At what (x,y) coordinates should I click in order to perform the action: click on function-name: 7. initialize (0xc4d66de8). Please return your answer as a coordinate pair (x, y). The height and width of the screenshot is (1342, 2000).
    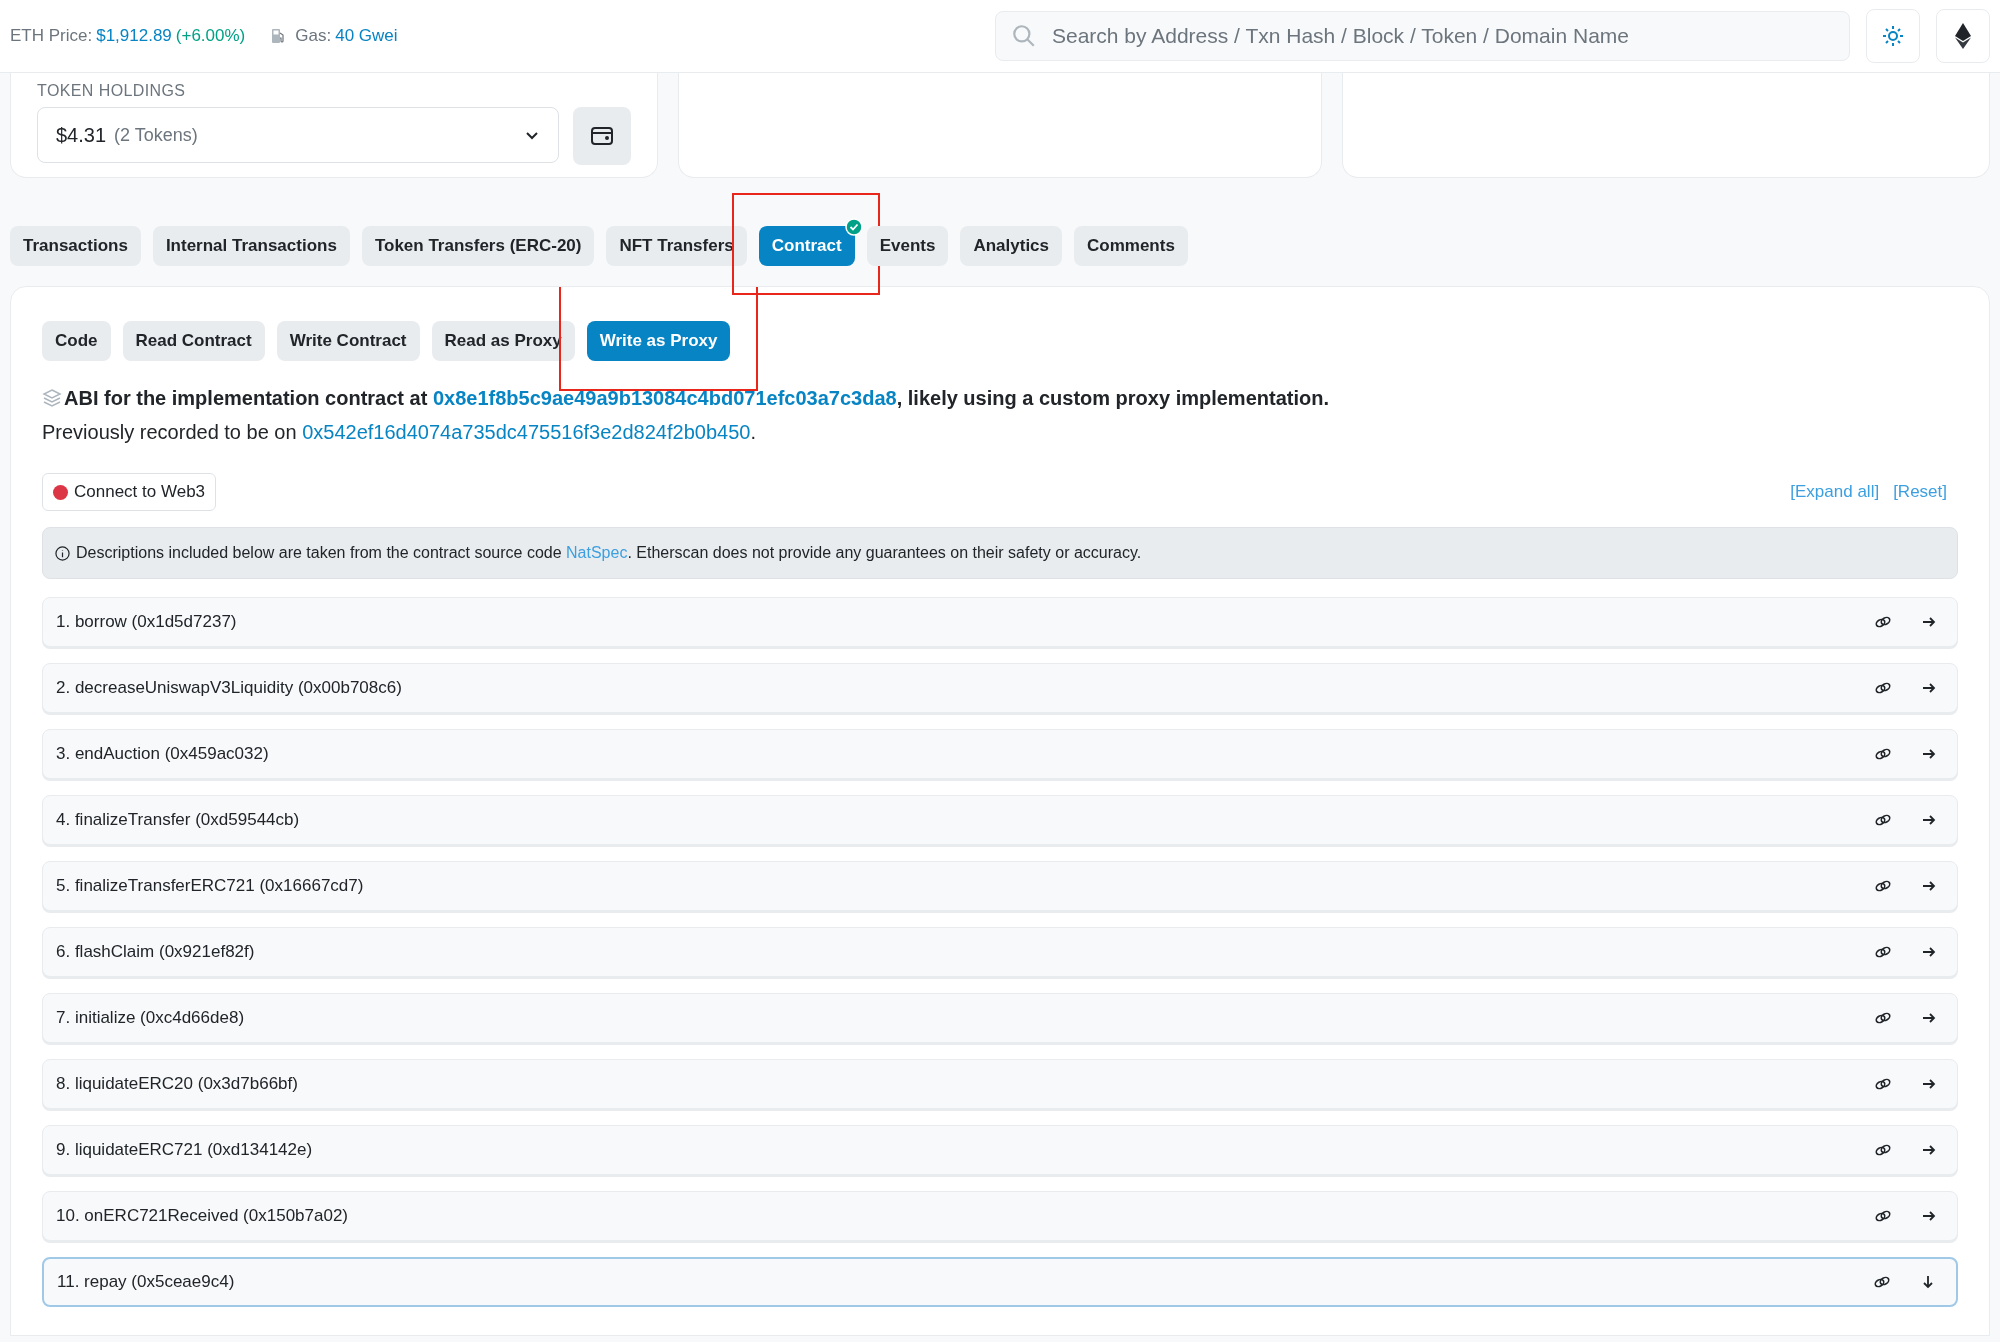
    Looking at the image, I should click on (150, 1018).